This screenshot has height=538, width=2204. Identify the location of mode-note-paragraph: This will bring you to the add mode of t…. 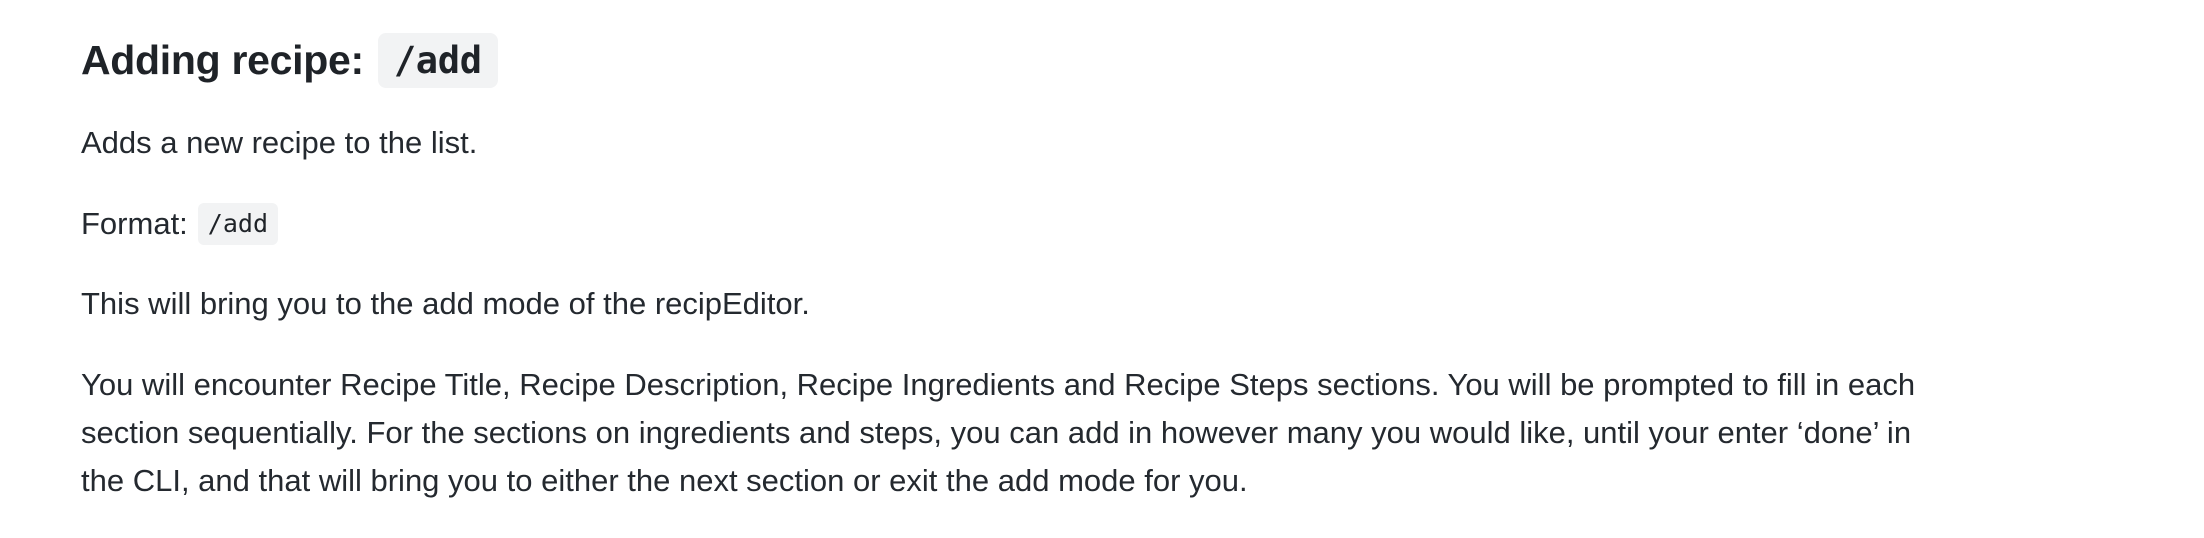
(445, 303).